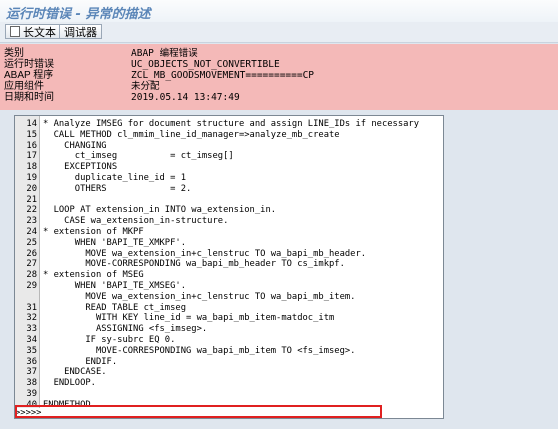 Image resolution: width=558 pixels, height=429 pixels. Describe the element at coordinates (31, 372) in the screenshot. I see `line-number: 37` at that location.